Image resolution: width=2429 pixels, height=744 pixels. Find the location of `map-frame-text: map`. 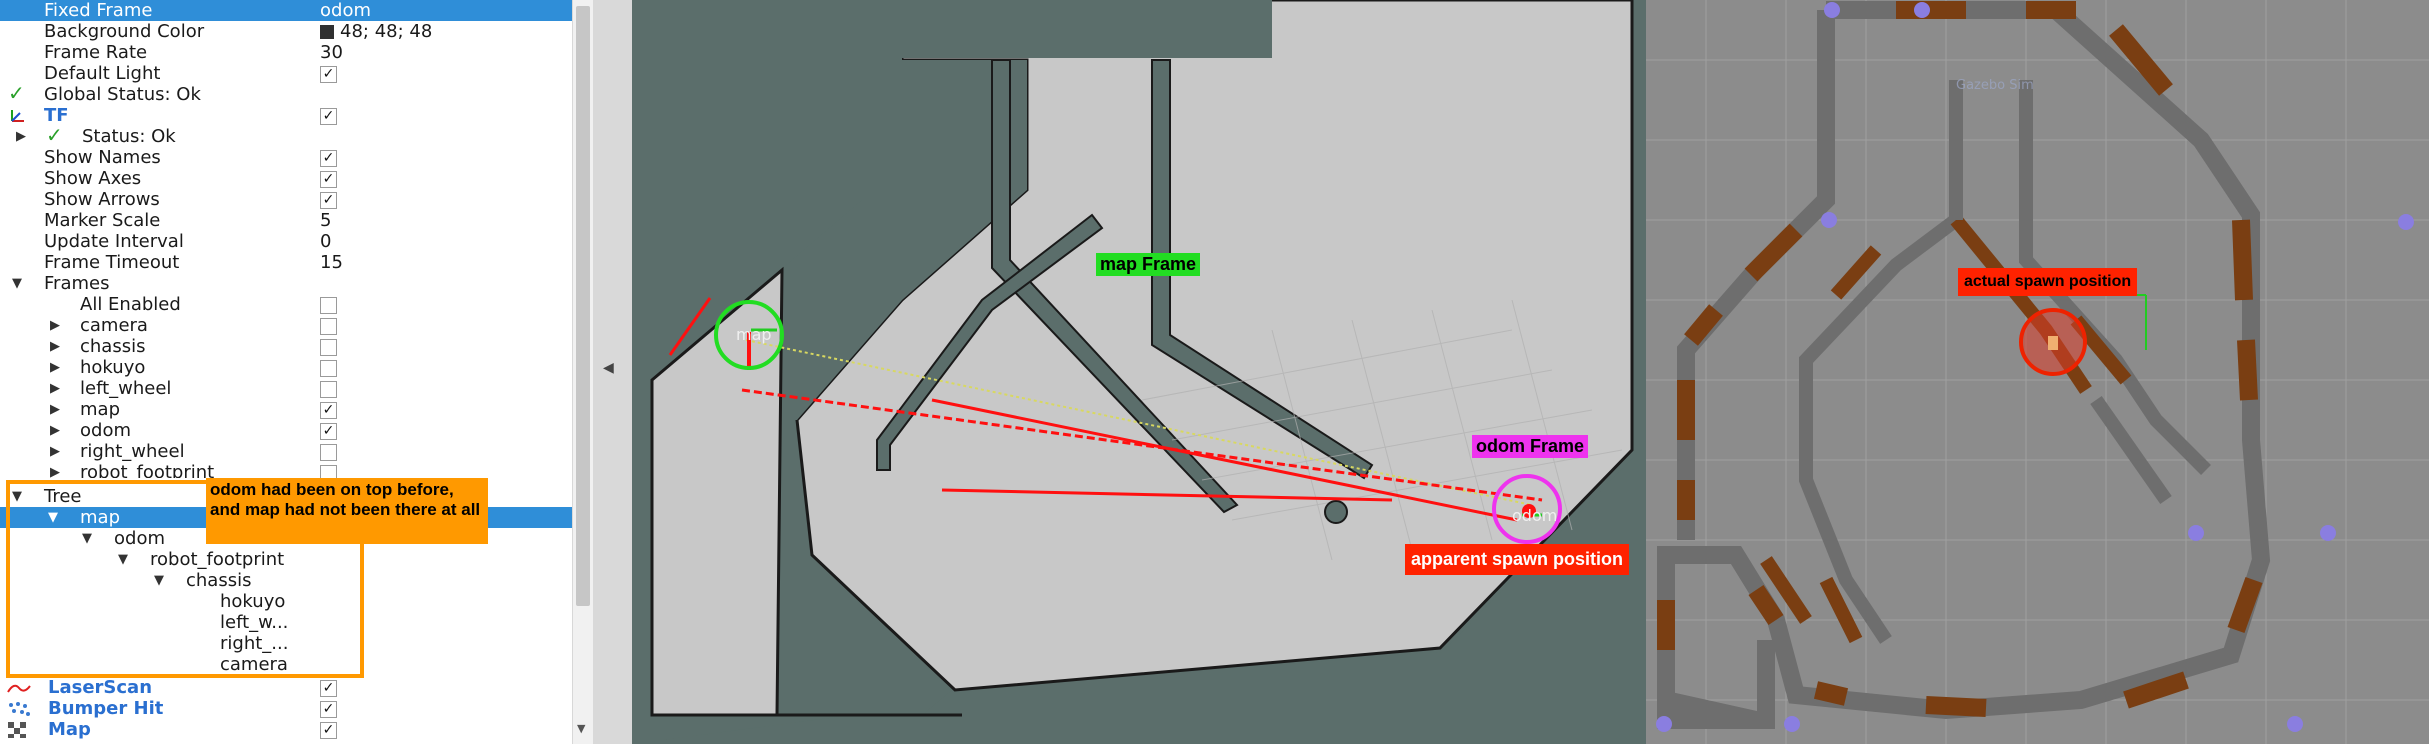

map-frame-text: map is located at coordinates (754, 334).